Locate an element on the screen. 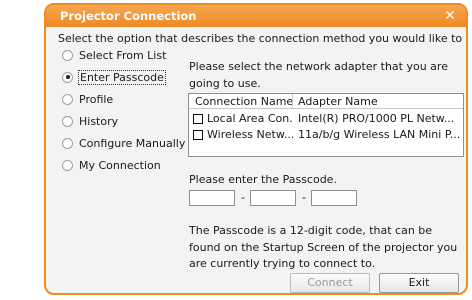 This screenshot has width=472, height=300. radio-enter-passcode is located at coordinates (67, 77).